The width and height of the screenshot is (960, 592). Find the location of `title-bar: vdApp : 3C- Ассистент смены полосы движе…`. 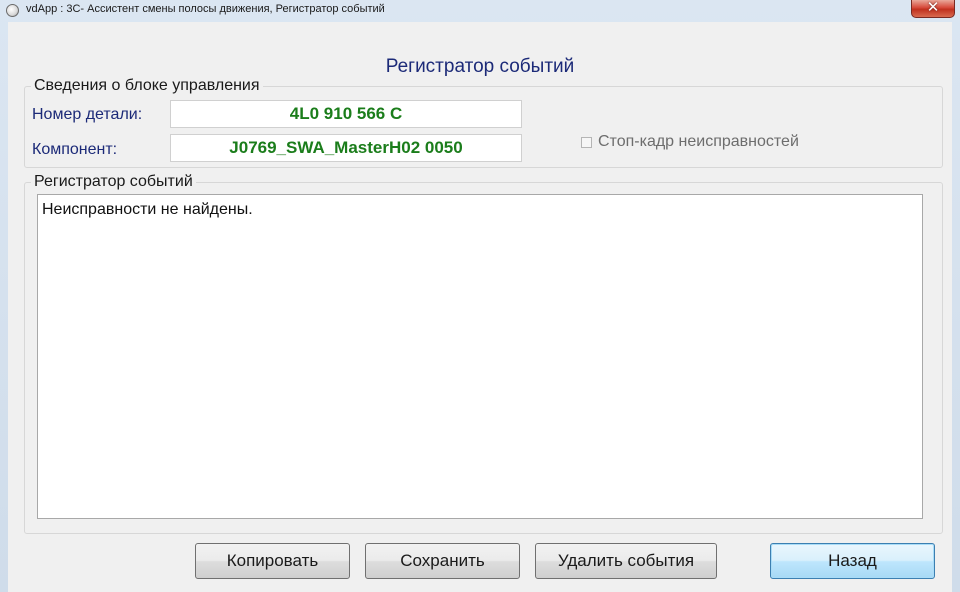

title-bar: vdApp : 3C- Ассистент смены полосы движе… is located at coordinates (480, 11).